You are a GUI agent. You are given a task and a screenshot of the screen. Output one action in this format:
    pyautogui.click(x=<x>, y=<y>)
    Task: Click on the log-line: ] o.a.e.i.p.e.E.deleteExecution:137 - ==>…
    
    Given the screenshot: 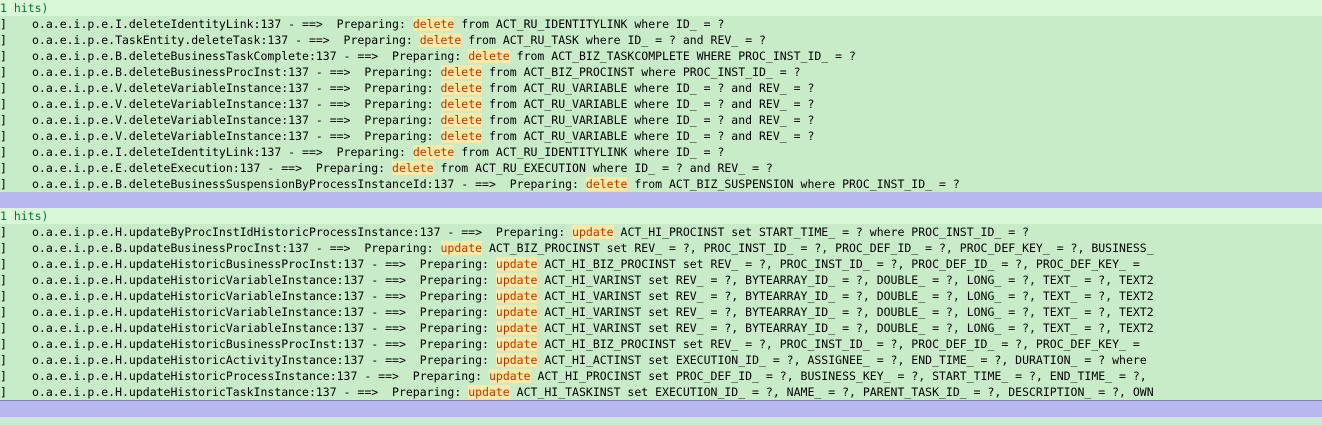 What is the action you would take?
    pyautogui.click(x=661, y=168)
    